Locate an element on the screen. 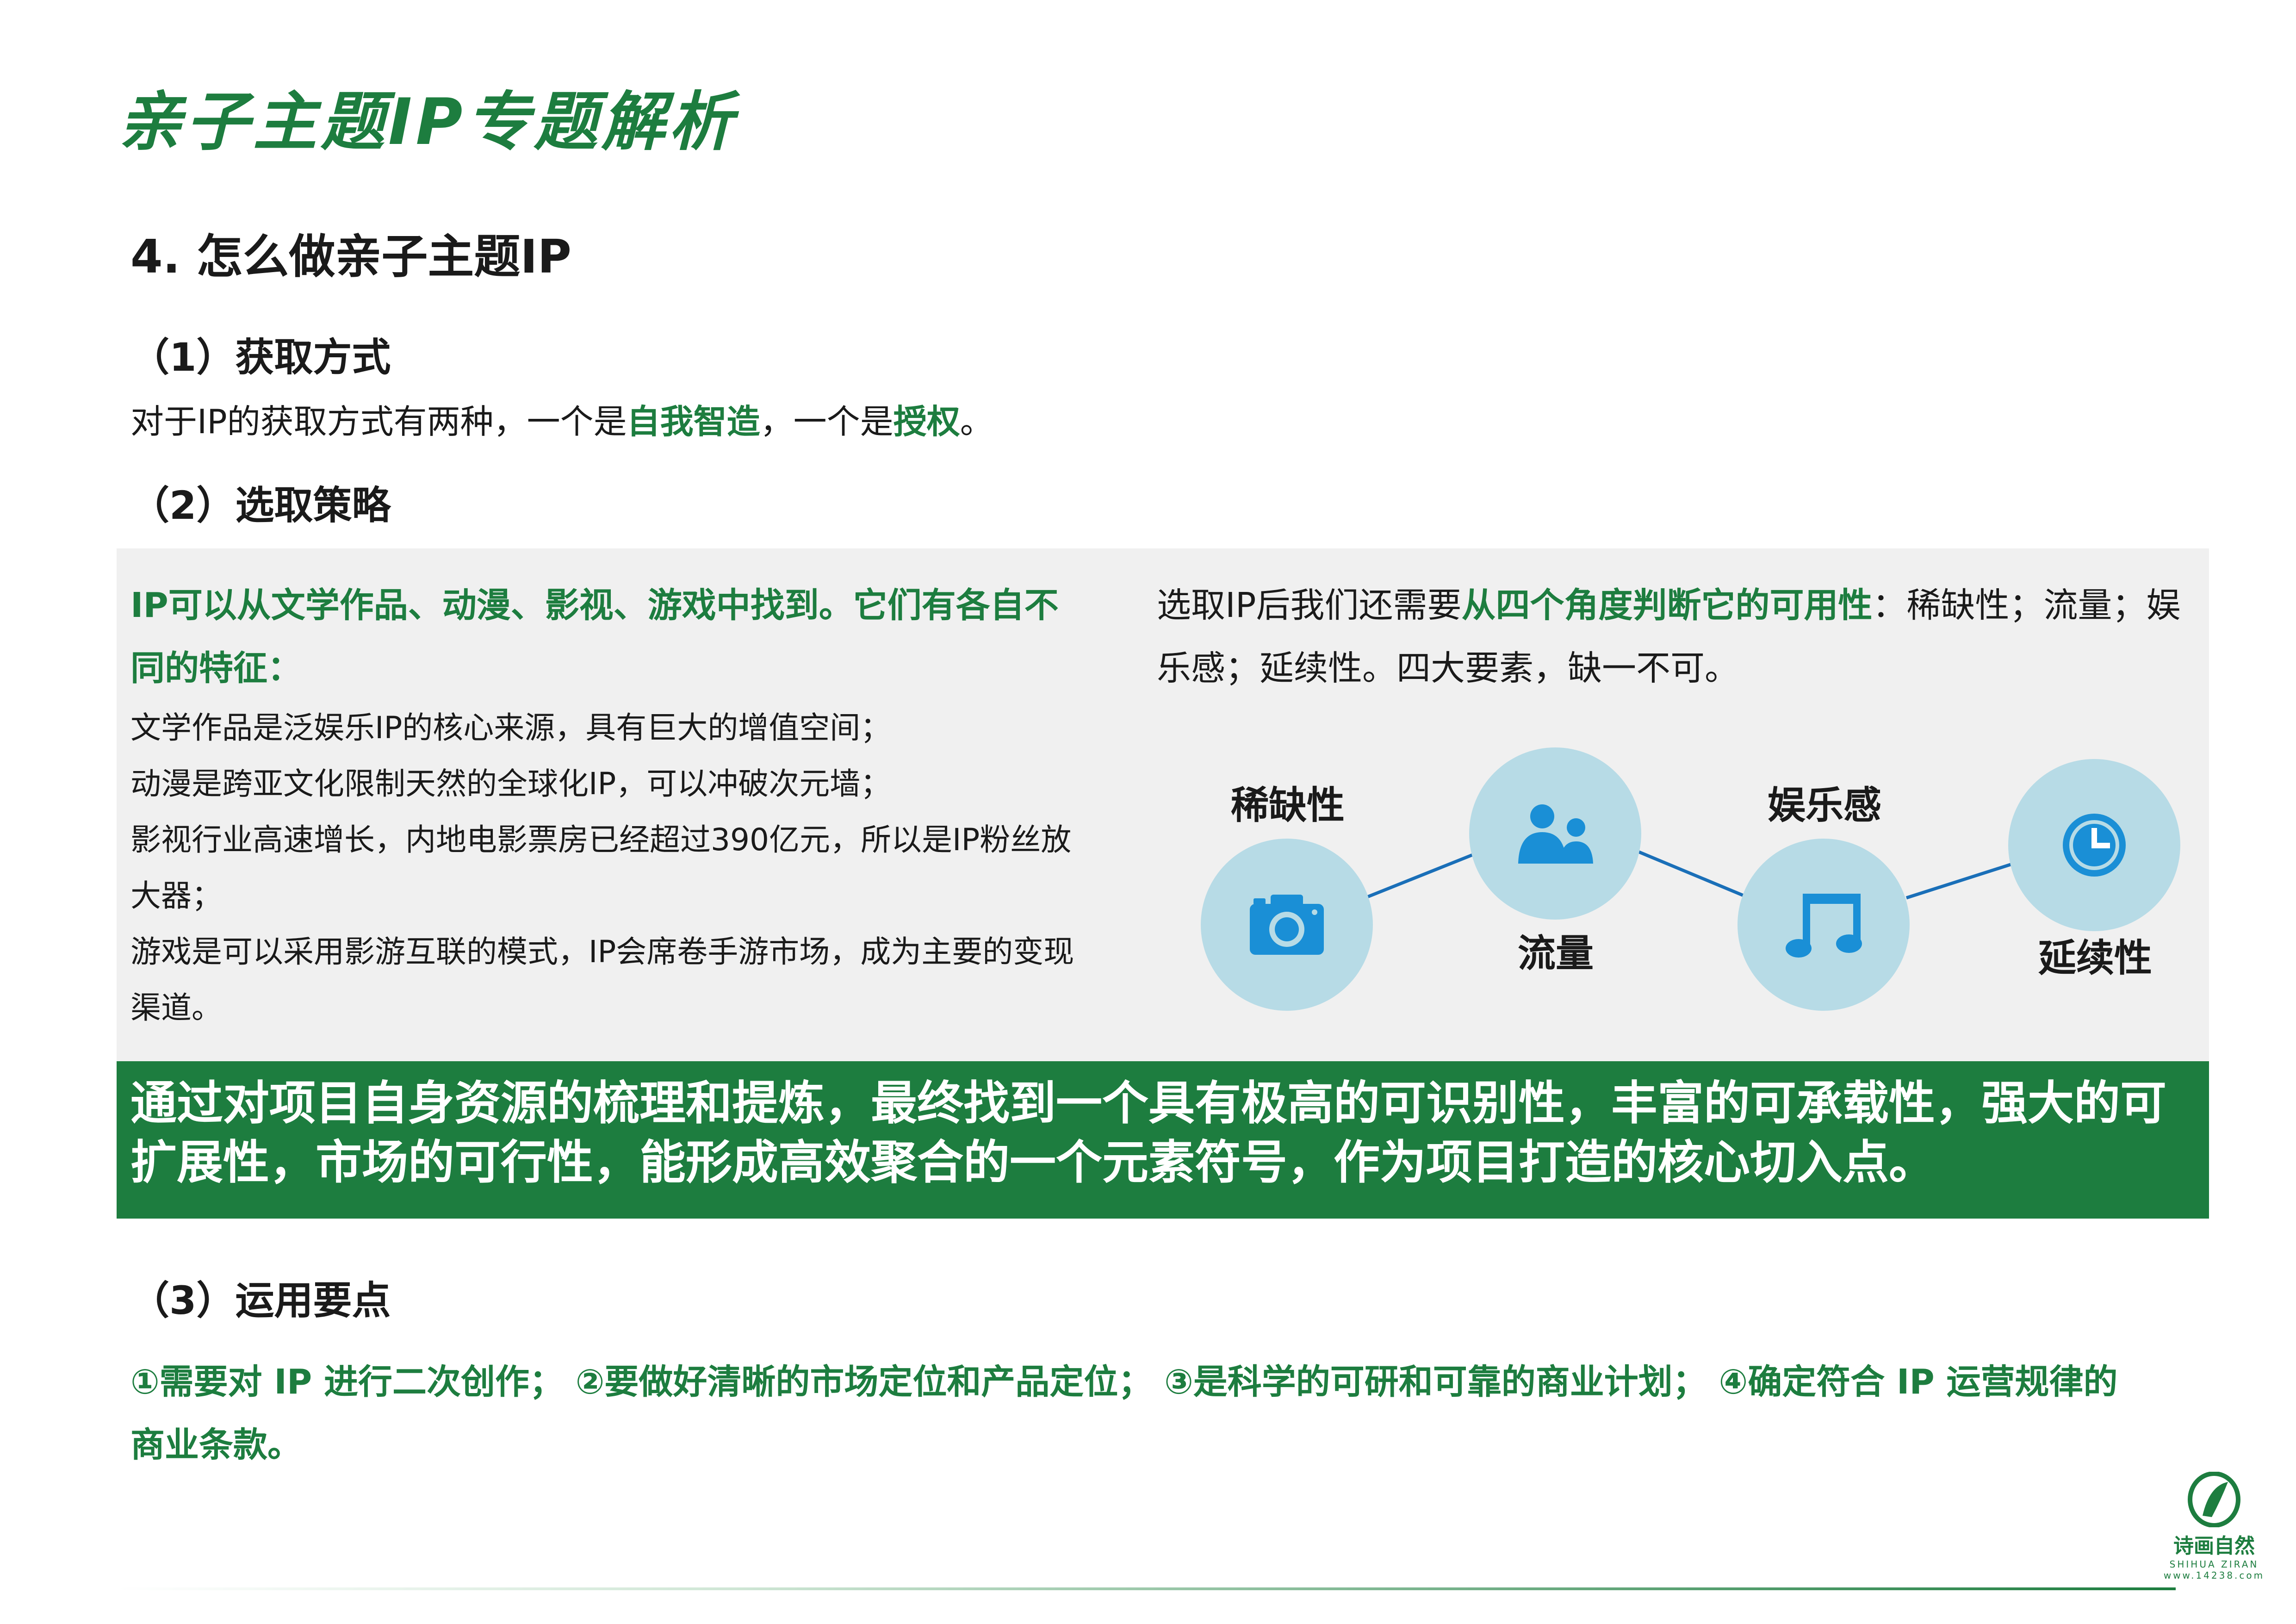 This screenshot has height=1624, width=2296. list-item: 渠道。 is located at coordinates (176, 1008).